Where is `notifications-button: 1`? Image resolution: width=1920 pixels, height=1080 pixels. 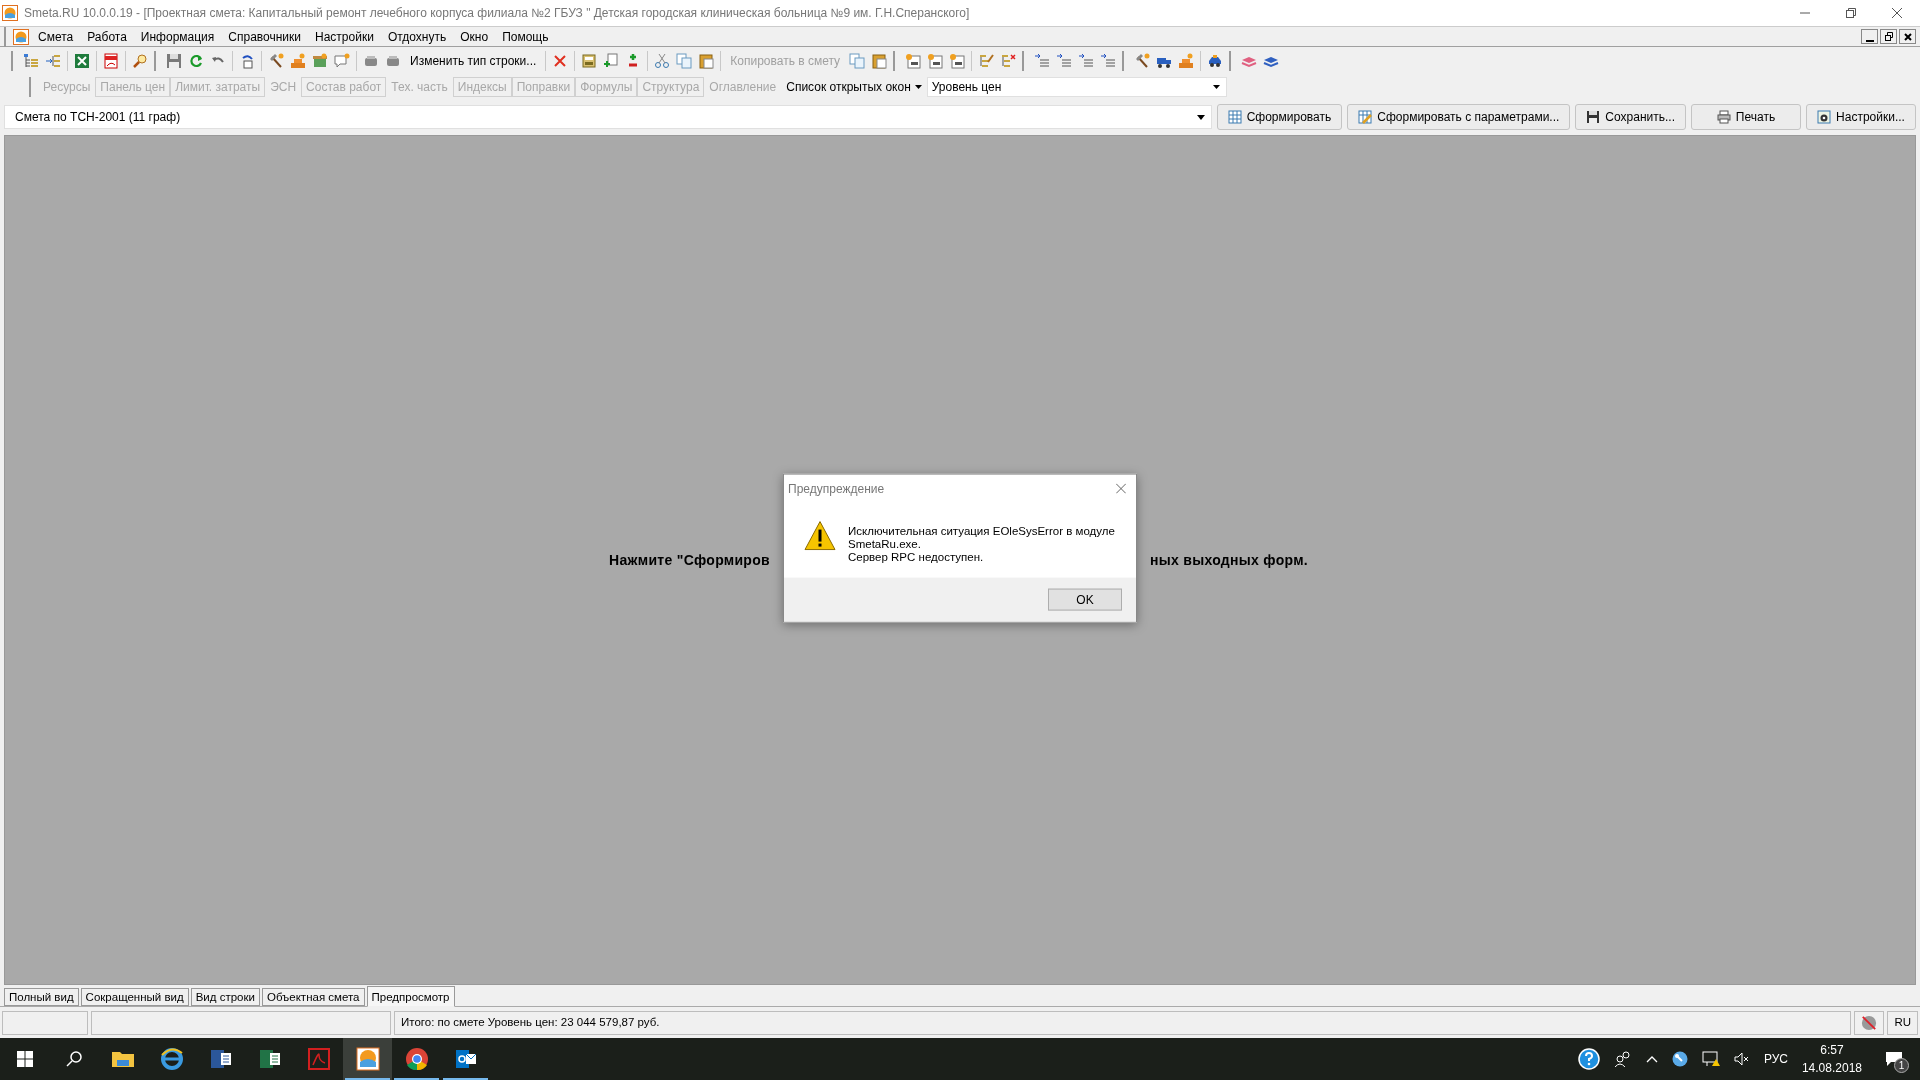 notifications-button: 1 is located at coordinates (1894, 1059).